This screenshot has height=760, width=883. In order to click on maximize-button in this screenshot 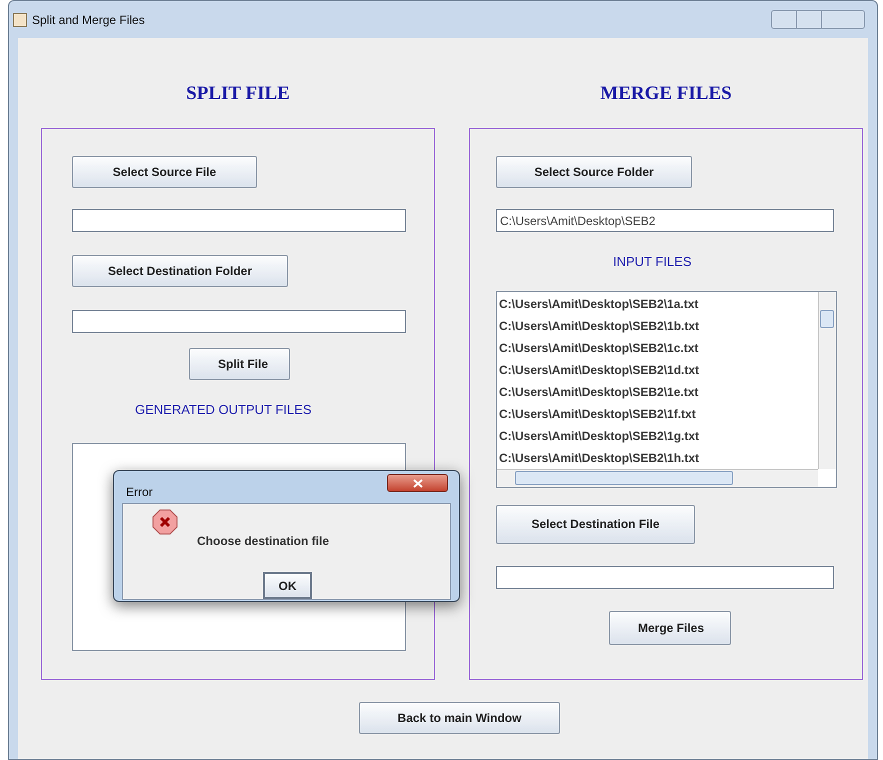, I will do `click(809, 19)`.